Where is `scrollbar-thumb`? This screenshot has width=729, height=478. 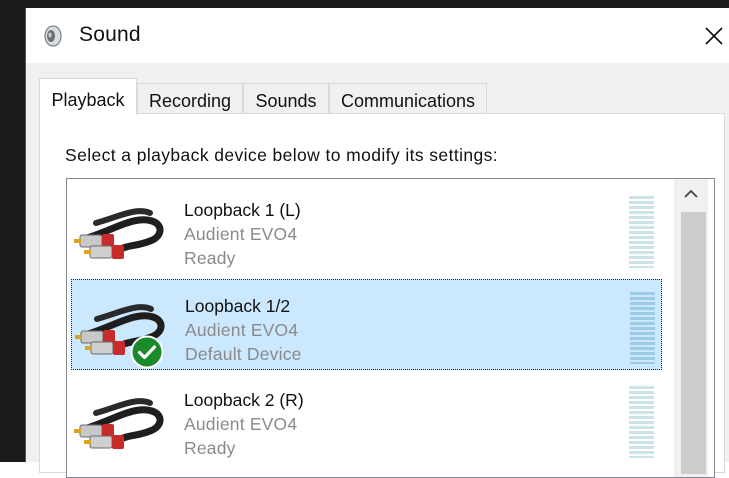
scrollbar-thumb is located at coordinates (693, 343).